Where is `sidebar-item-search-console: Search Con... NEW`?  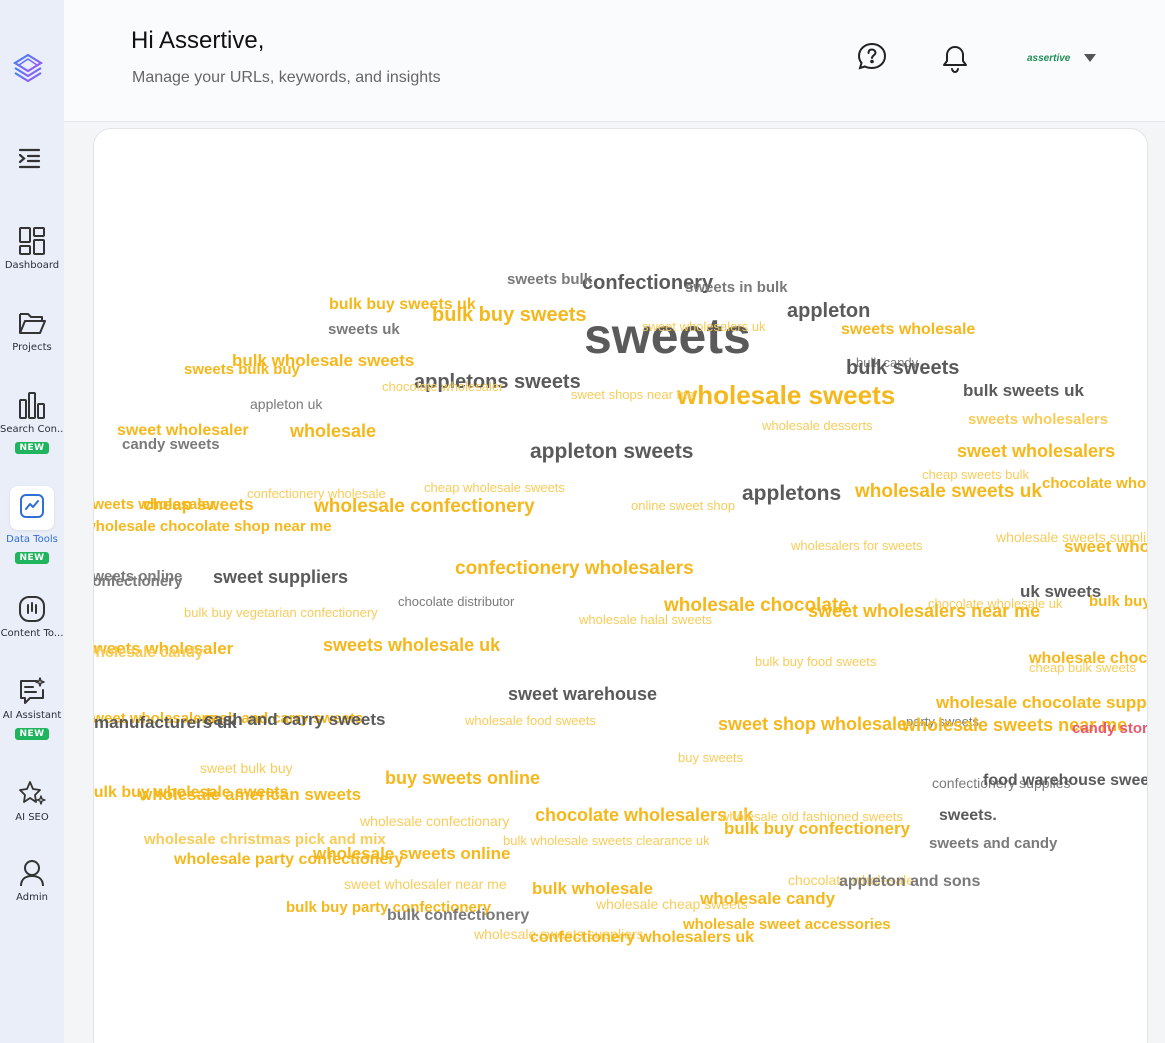
sidebar-item-search-console: Search Con... NEW is located at coordinates (32, 422).